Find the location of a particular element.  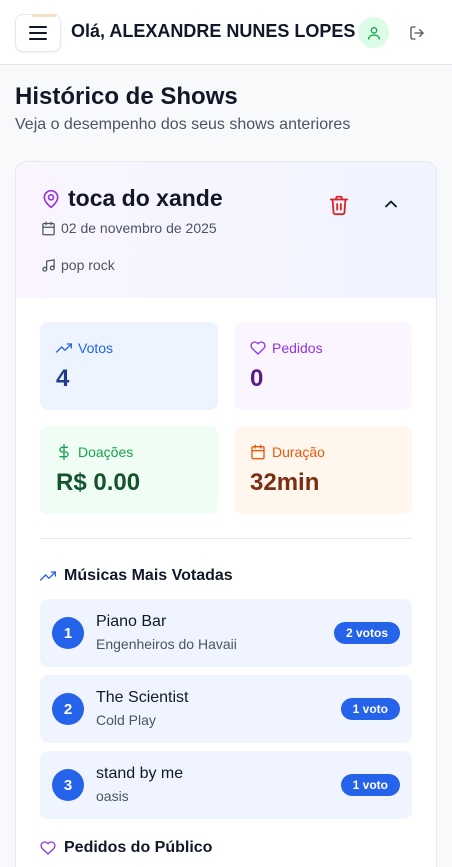

show-name: toca do xande is located at coordinates (145, 198).